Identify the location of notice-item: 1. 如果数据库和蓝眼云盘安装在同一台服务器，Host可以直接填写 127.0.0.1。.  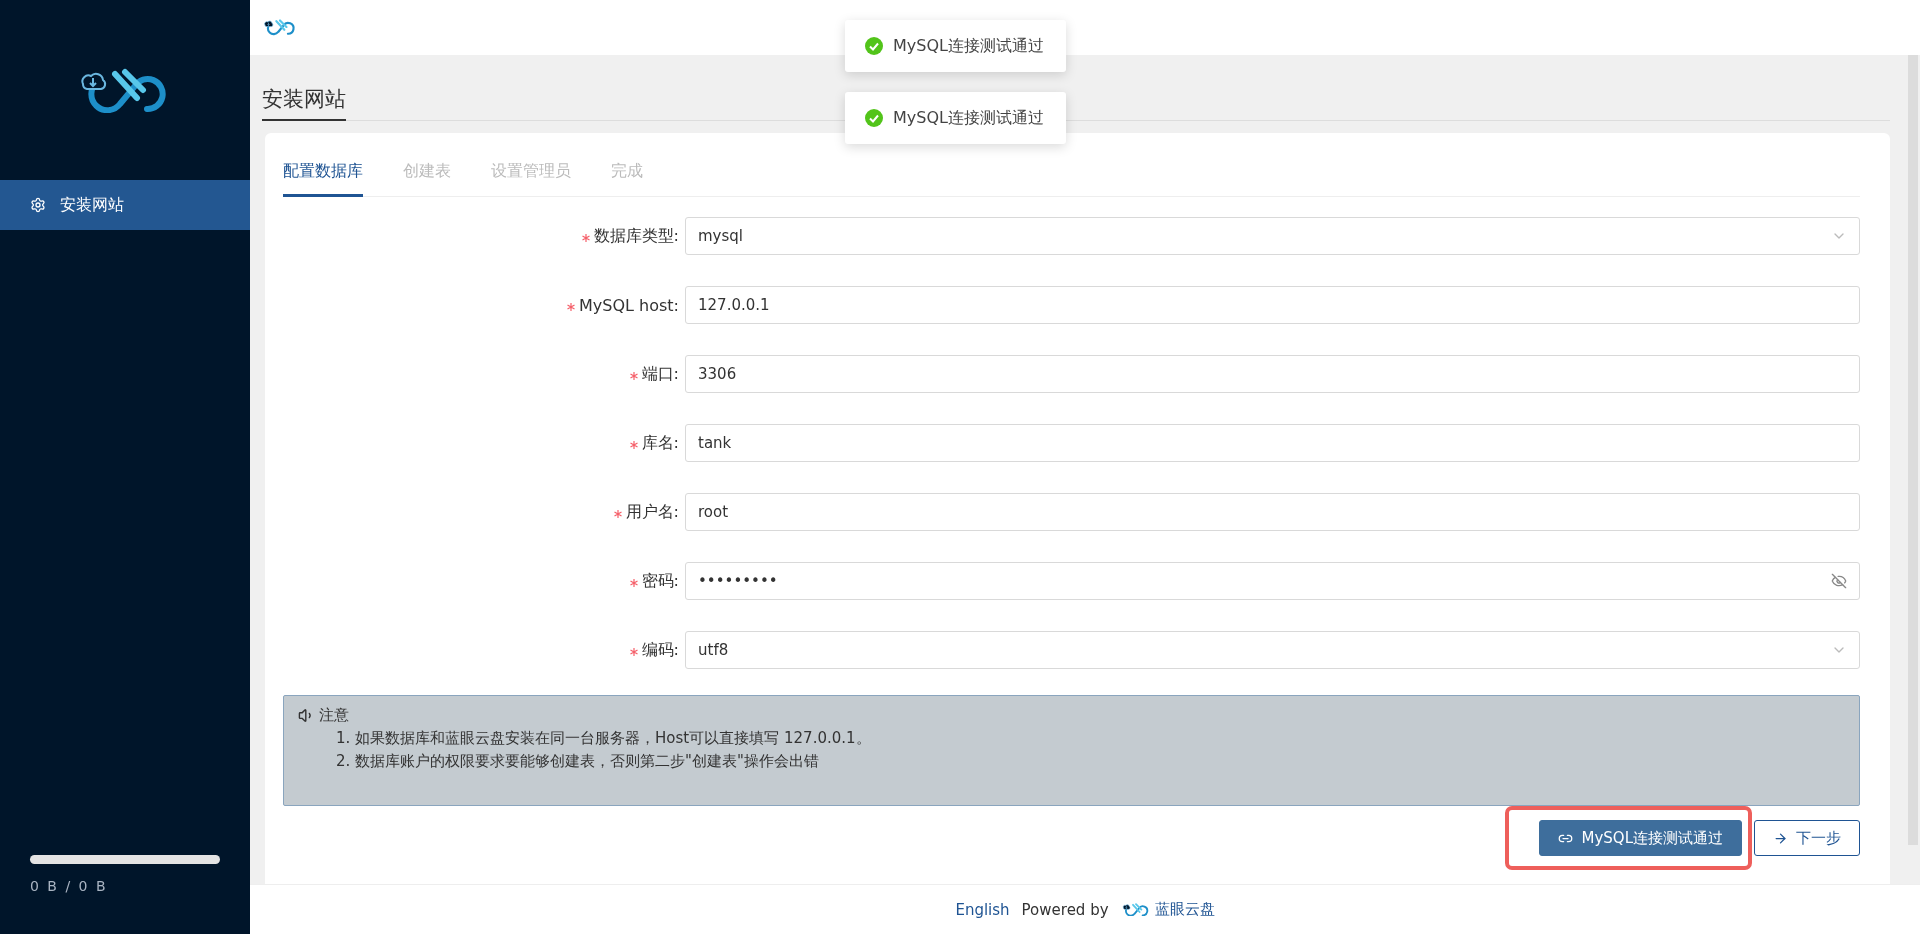
(603, 738).